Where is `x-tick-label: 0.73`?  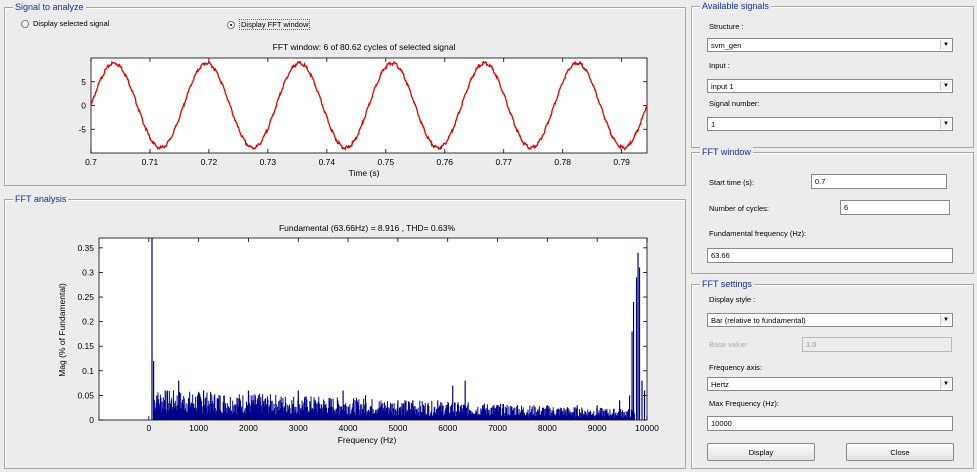
x-tick-label: 0.73 is located at coordinates (268, 162).